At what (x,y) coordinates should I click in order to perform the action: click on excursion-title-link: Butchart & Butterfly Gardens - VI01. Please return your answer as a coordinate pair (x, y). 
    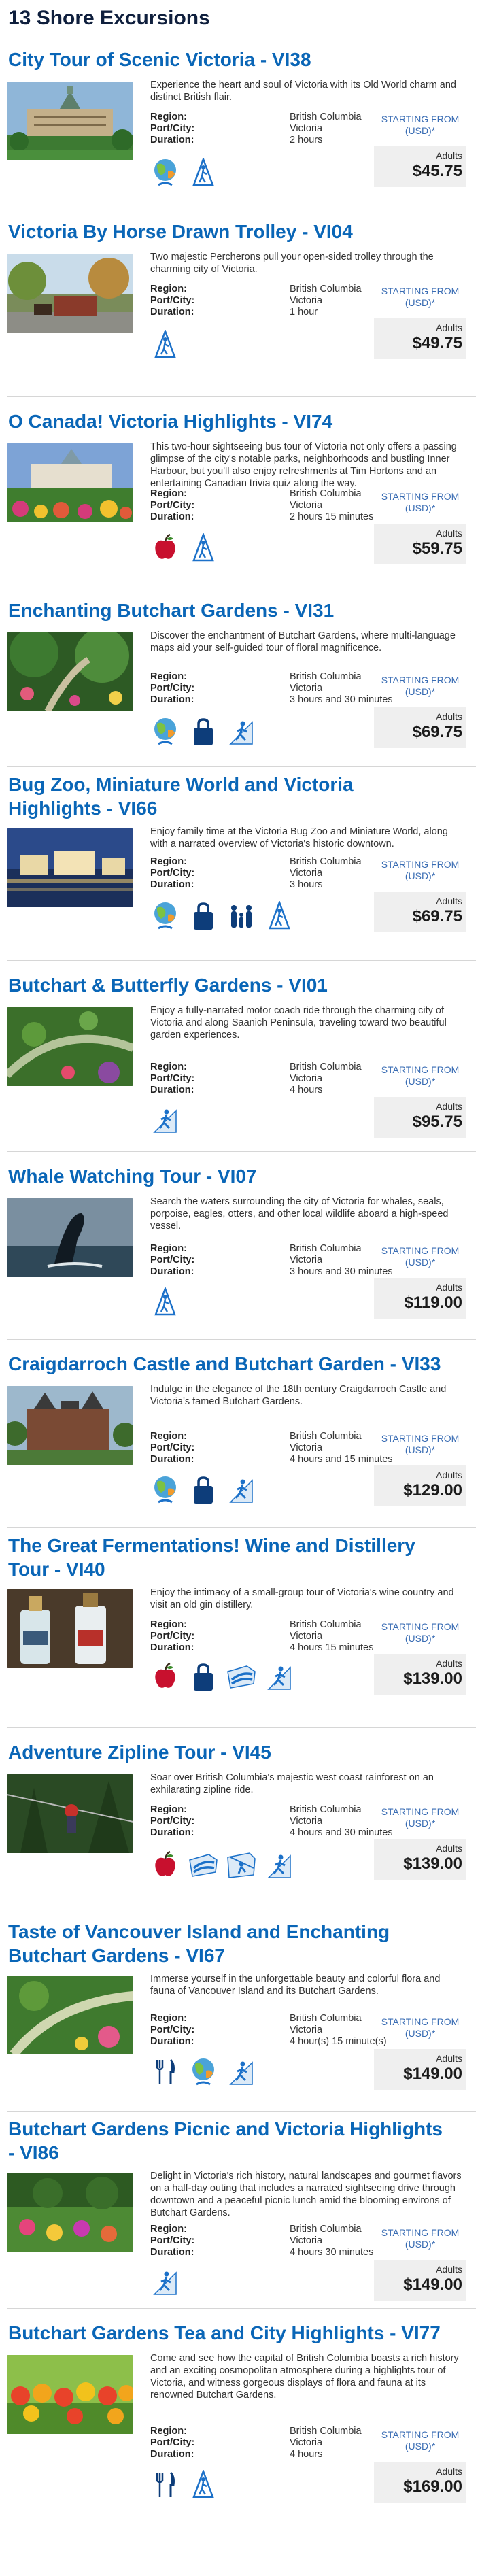
    Looking at the image, I should click on (229, 985).